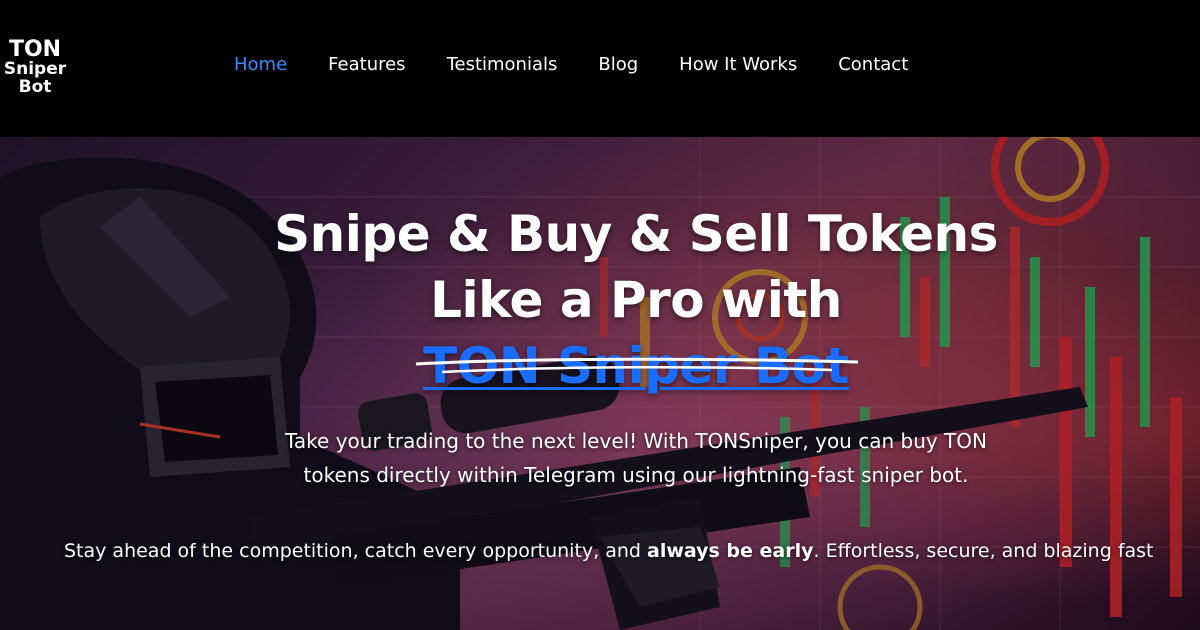 The height and width of the screenshot is (630, 1200). What do you see at coordinates (35, 67) in the screenshot?
I see `site-logo: TON Sniper Bot` at bounding box center [35, 67].